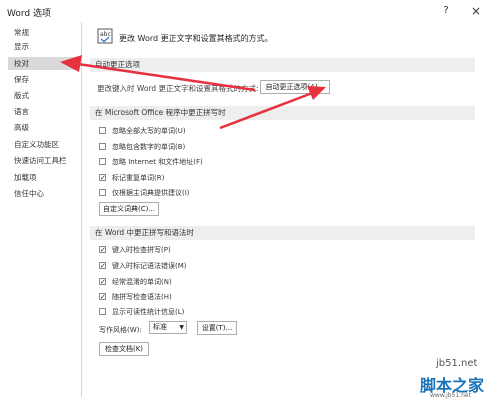 The width and height of the screenshot is (500, 403). I want to click on watermark-sub: www.jb51.net, so click(450, 395).